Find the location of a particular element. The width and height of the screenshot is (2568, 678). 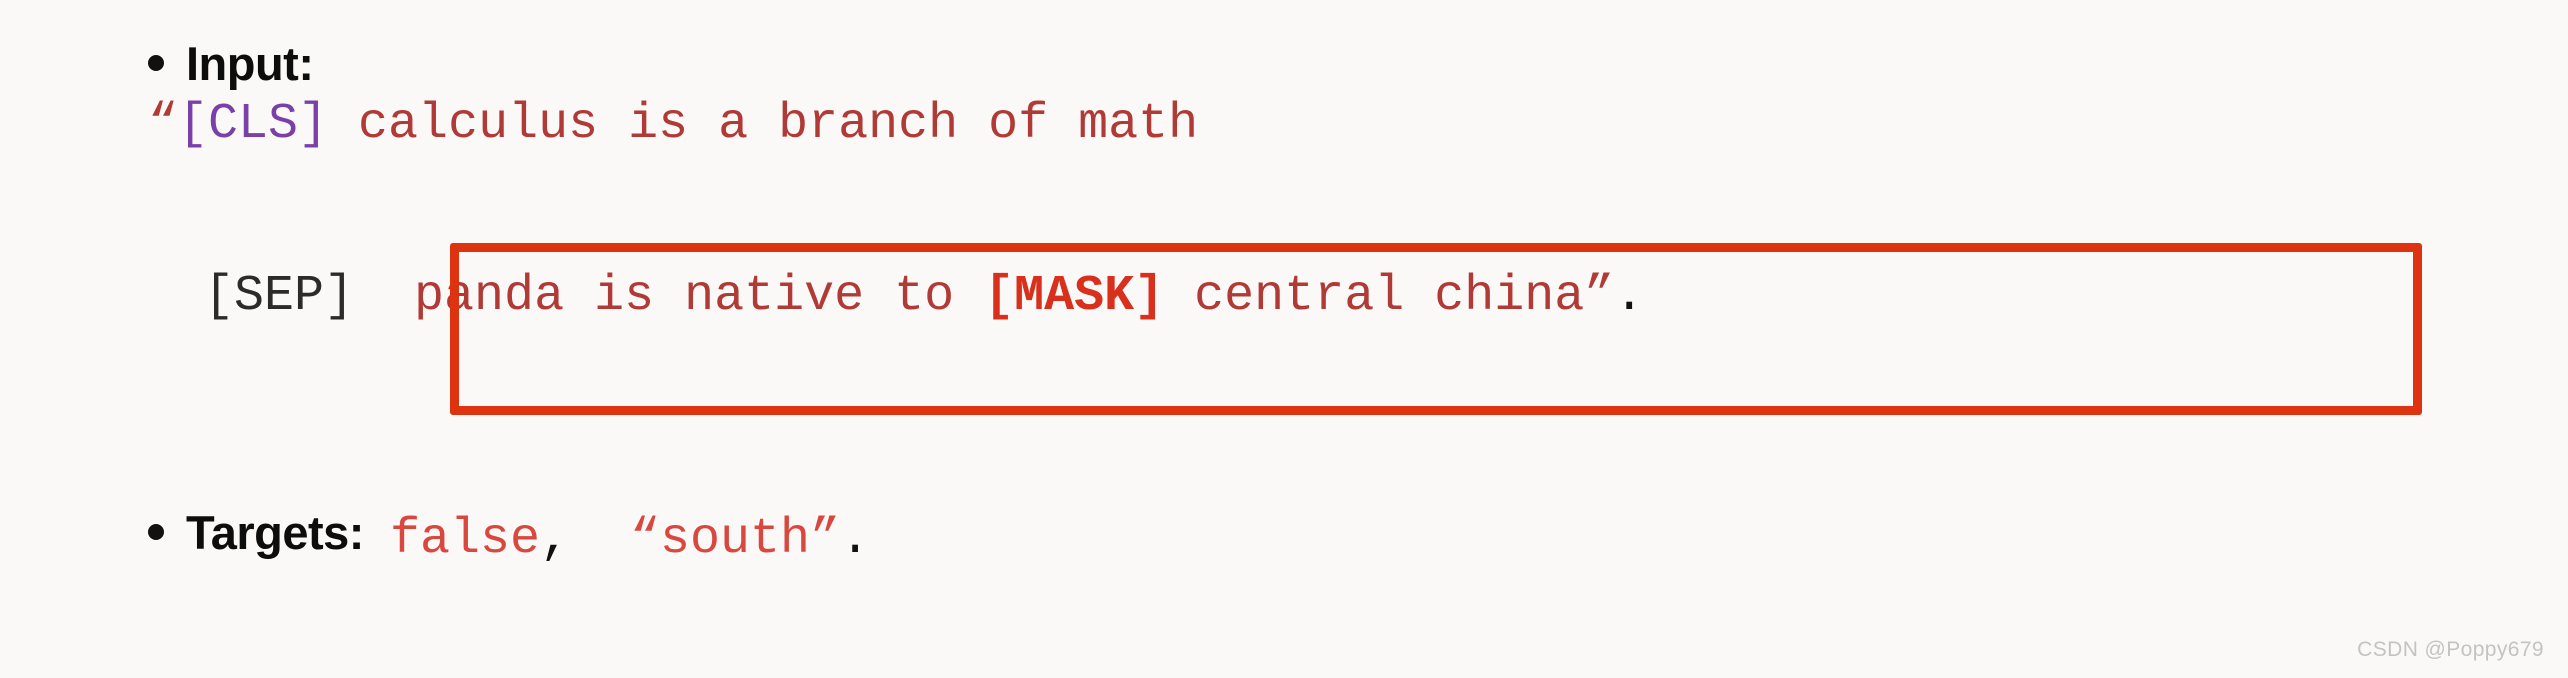

input-line-1: “[CLS] calculus is a branch of math is located at coordinates (673, 124).